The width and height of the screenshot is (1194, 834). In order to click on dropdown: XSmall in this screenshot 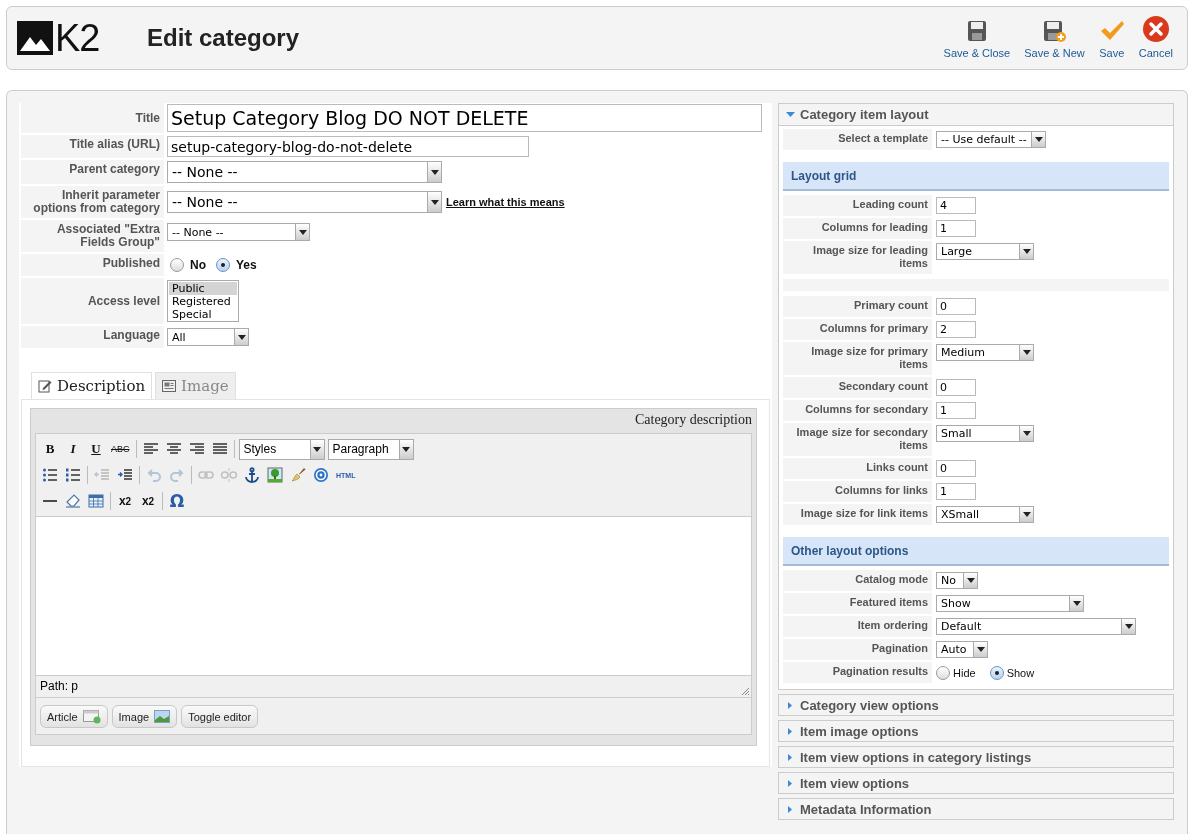, I will do `click(985, 514)`.